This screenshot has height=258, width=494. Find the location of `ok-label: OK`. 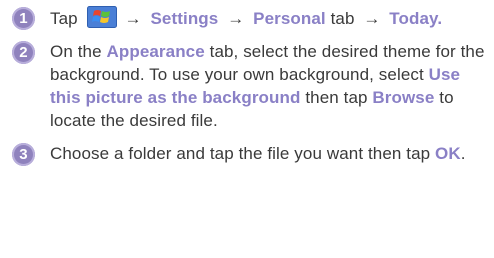

ok-label: OK is located at coordinates (448, 153).